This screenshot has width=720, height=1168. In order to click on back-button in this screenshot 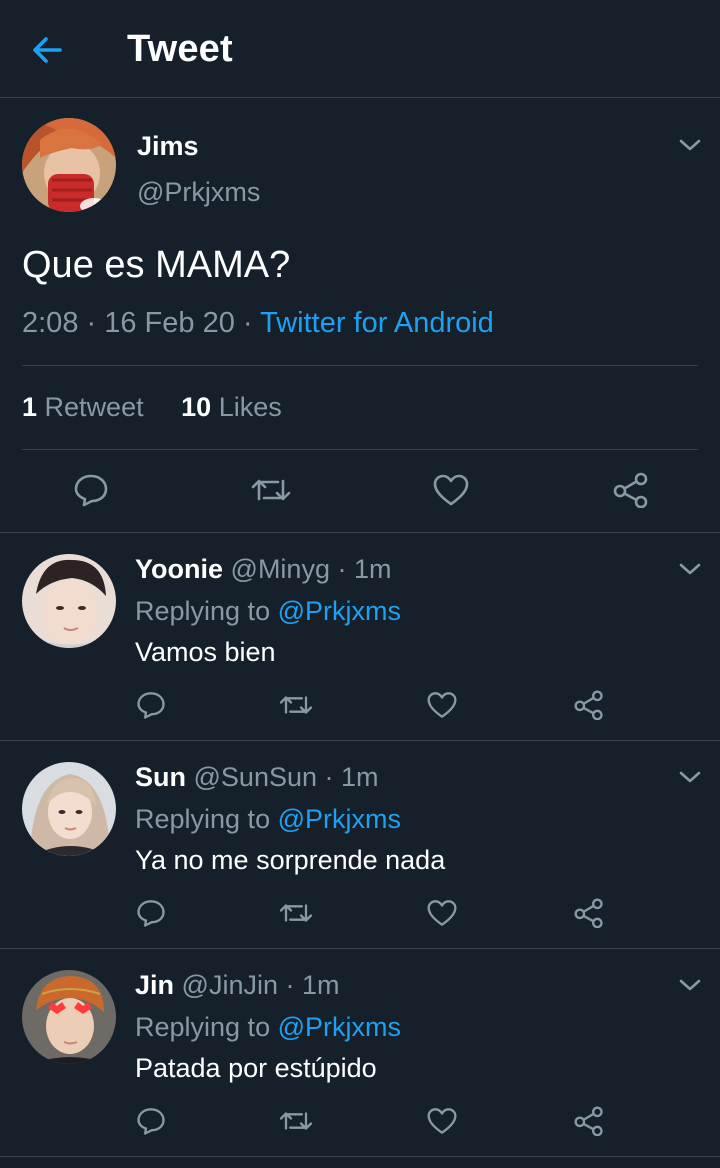, I will do `click(48, 50)`.